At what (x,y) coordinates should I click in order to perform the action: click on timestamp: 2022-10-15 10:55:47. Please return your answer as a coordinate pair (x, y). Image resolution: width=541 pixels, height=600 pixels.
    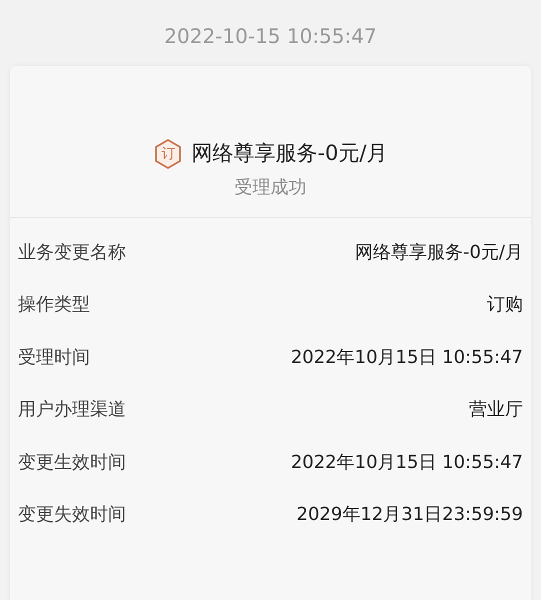
    Looking at the image, I should click on (270, 36).